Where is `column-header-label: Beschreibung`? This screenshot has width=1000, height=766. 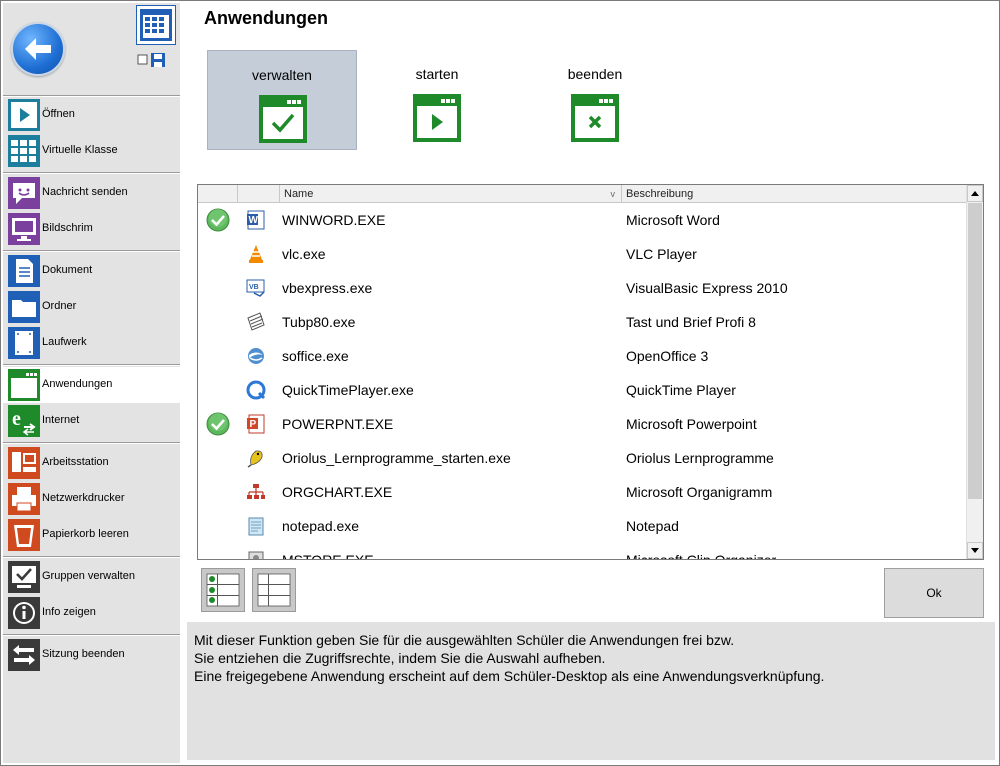 column-header-label: Beschreibung is located at coordinates (660, 194).